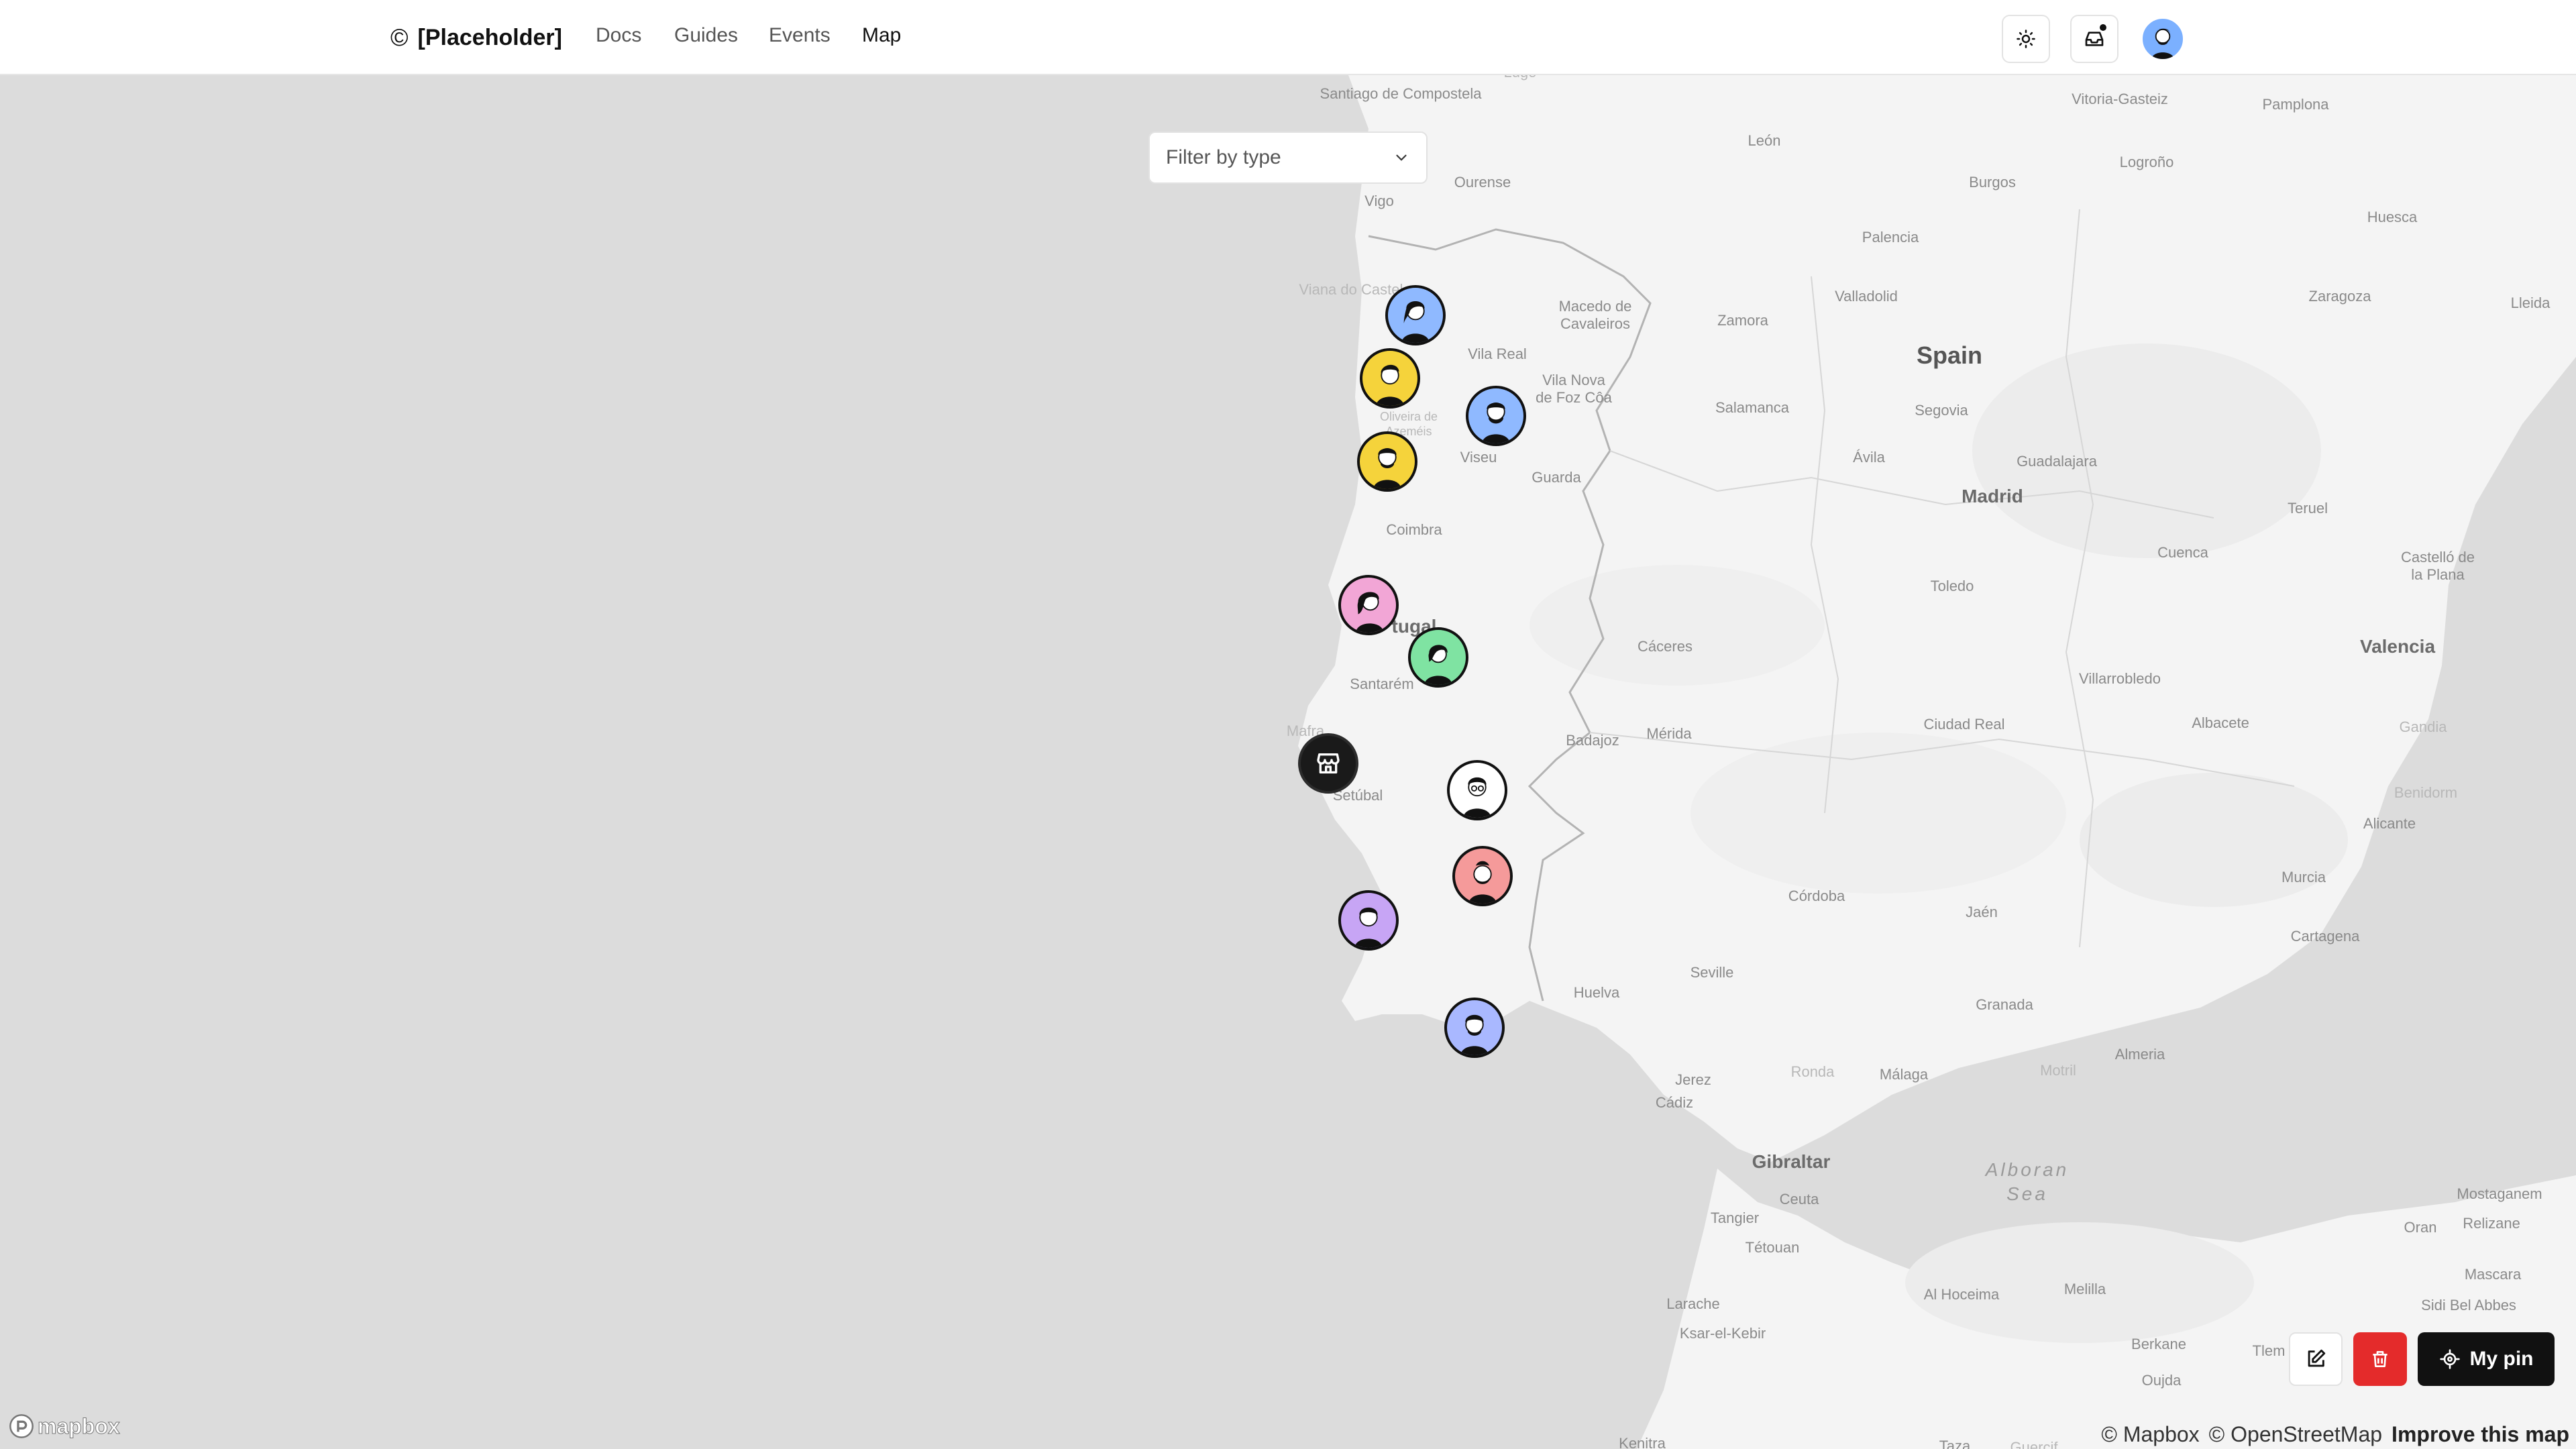 The height and width of the screenshot is (1449, 2576). What do you see at coordinates (2325, 936) in the screenshot?
I see `place-label: Cartagena` at bounding box center [2325, 936].